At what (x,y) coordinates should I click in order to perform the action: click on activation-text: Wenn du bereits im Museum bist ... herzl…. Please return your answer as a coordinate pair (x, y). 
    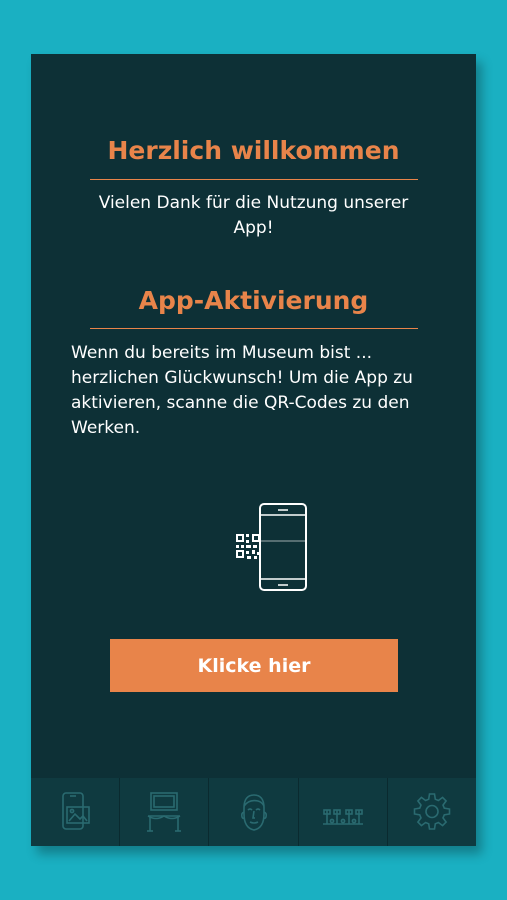
    Looking at the image, I should click on (257, 391).